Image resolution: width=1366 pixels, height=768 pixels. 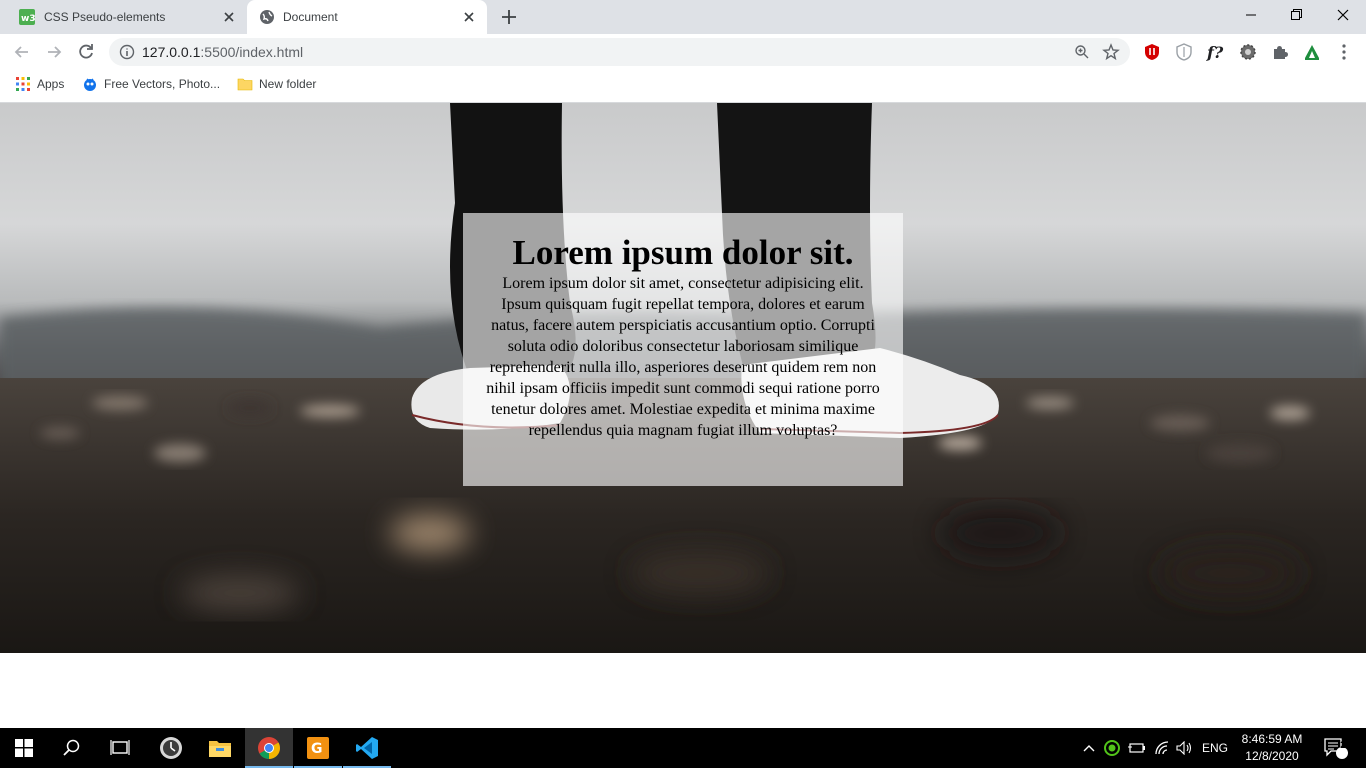 I want to click on vscode-icon, so click(x=367, y=748).